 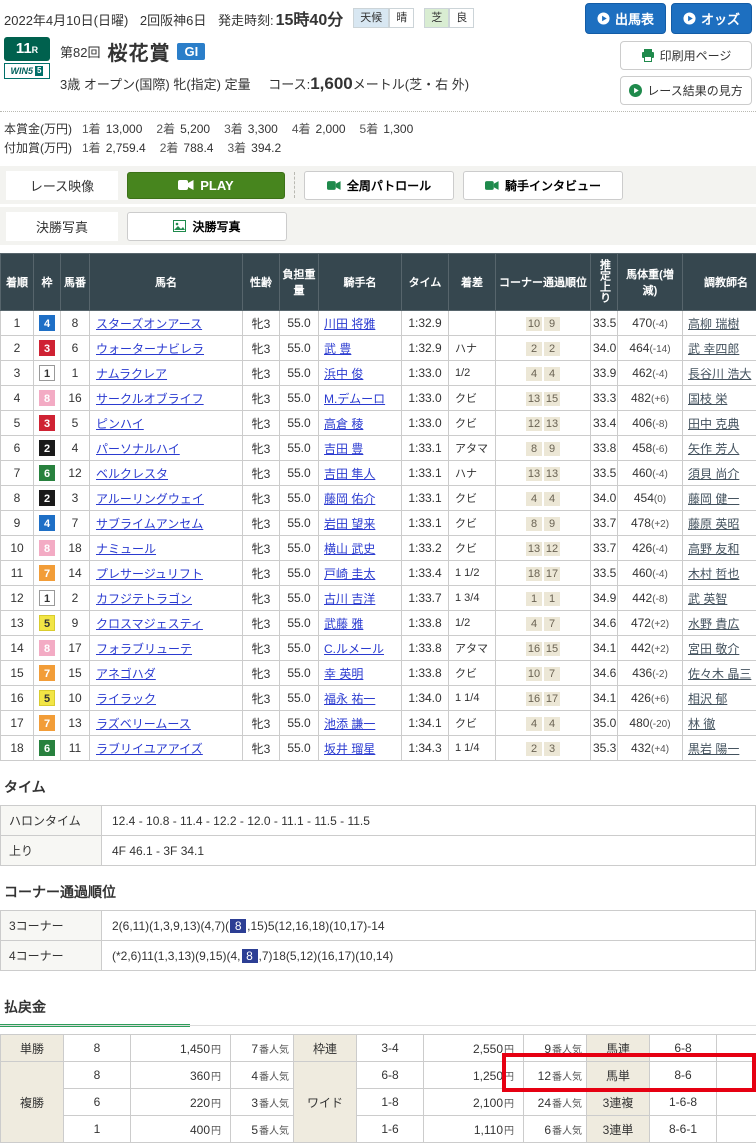 What do you see at coordinates (47, 373) in the screenshot?
I see `frame-badge: 1` at bounding box center [47, 373].